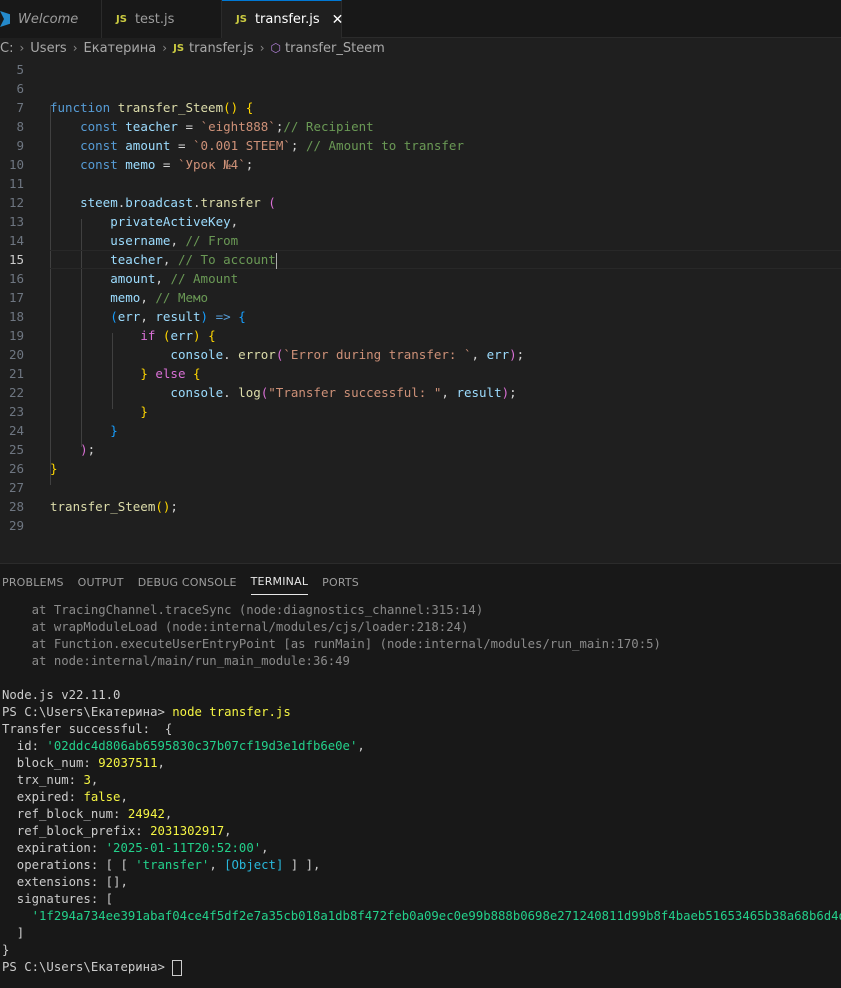  What do you see at coordinates (420, 278) in the screenshot?
I see `code-line: 16 amount, // Amount` at bounding box center [420, 278].